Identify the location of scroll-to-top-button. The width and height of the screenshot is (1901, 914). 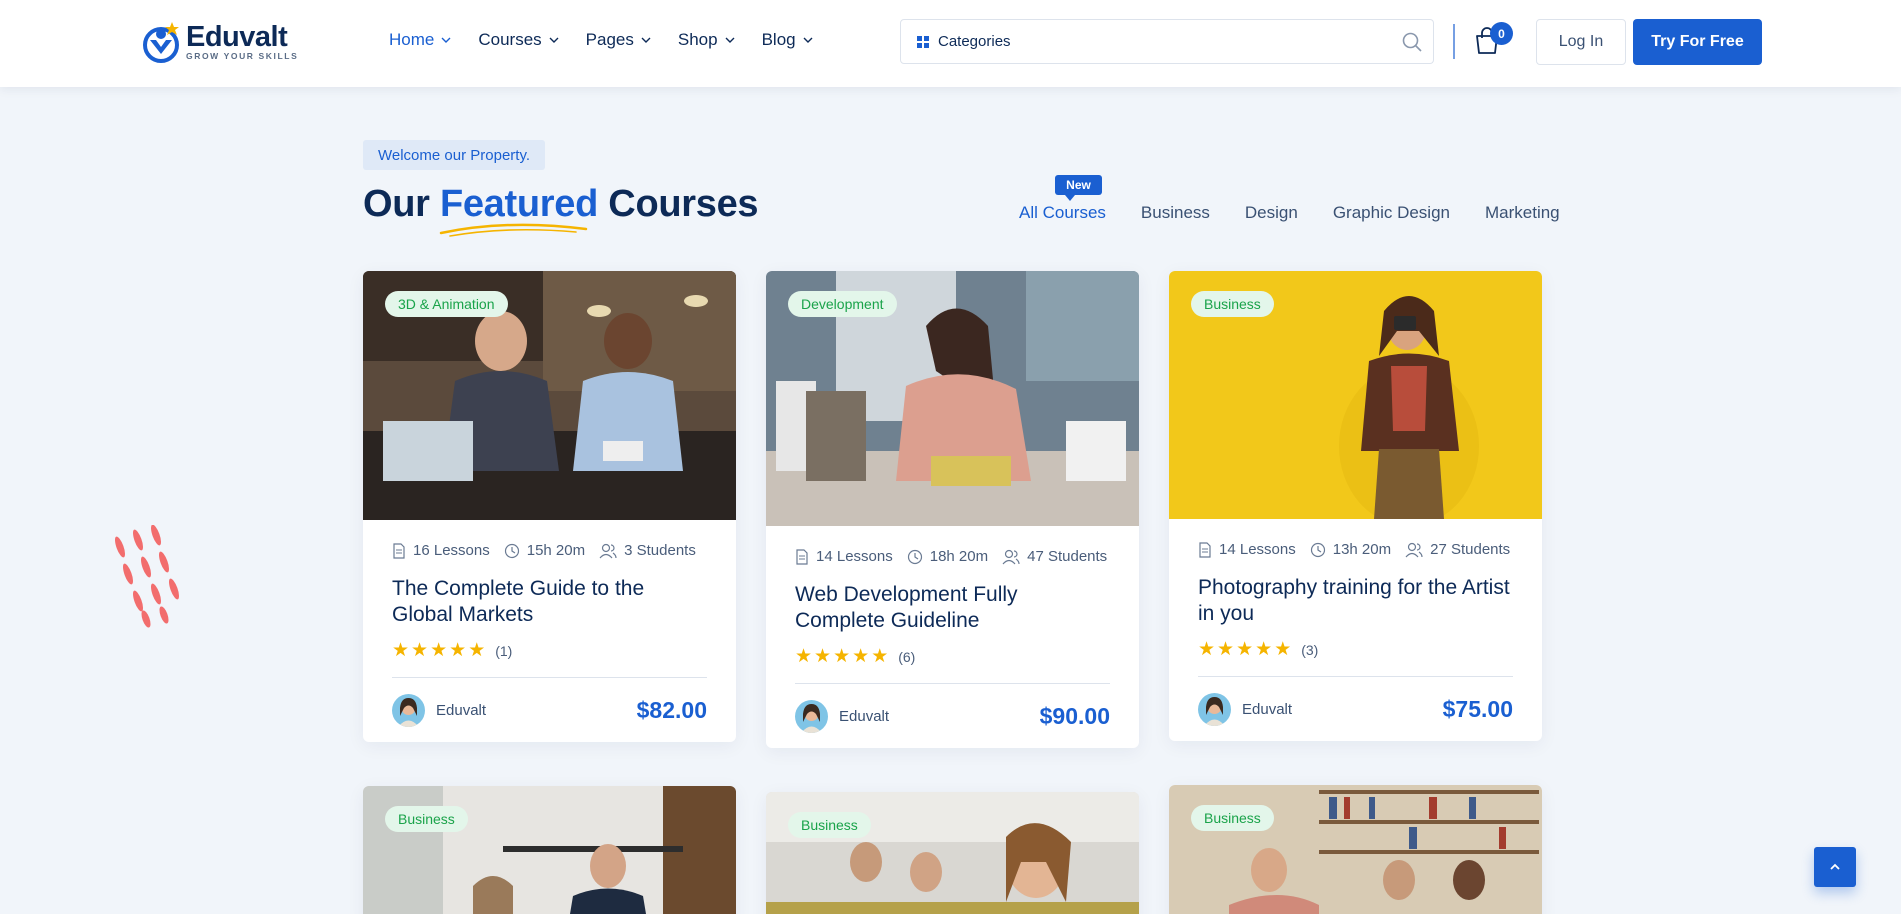
(1835, 867).